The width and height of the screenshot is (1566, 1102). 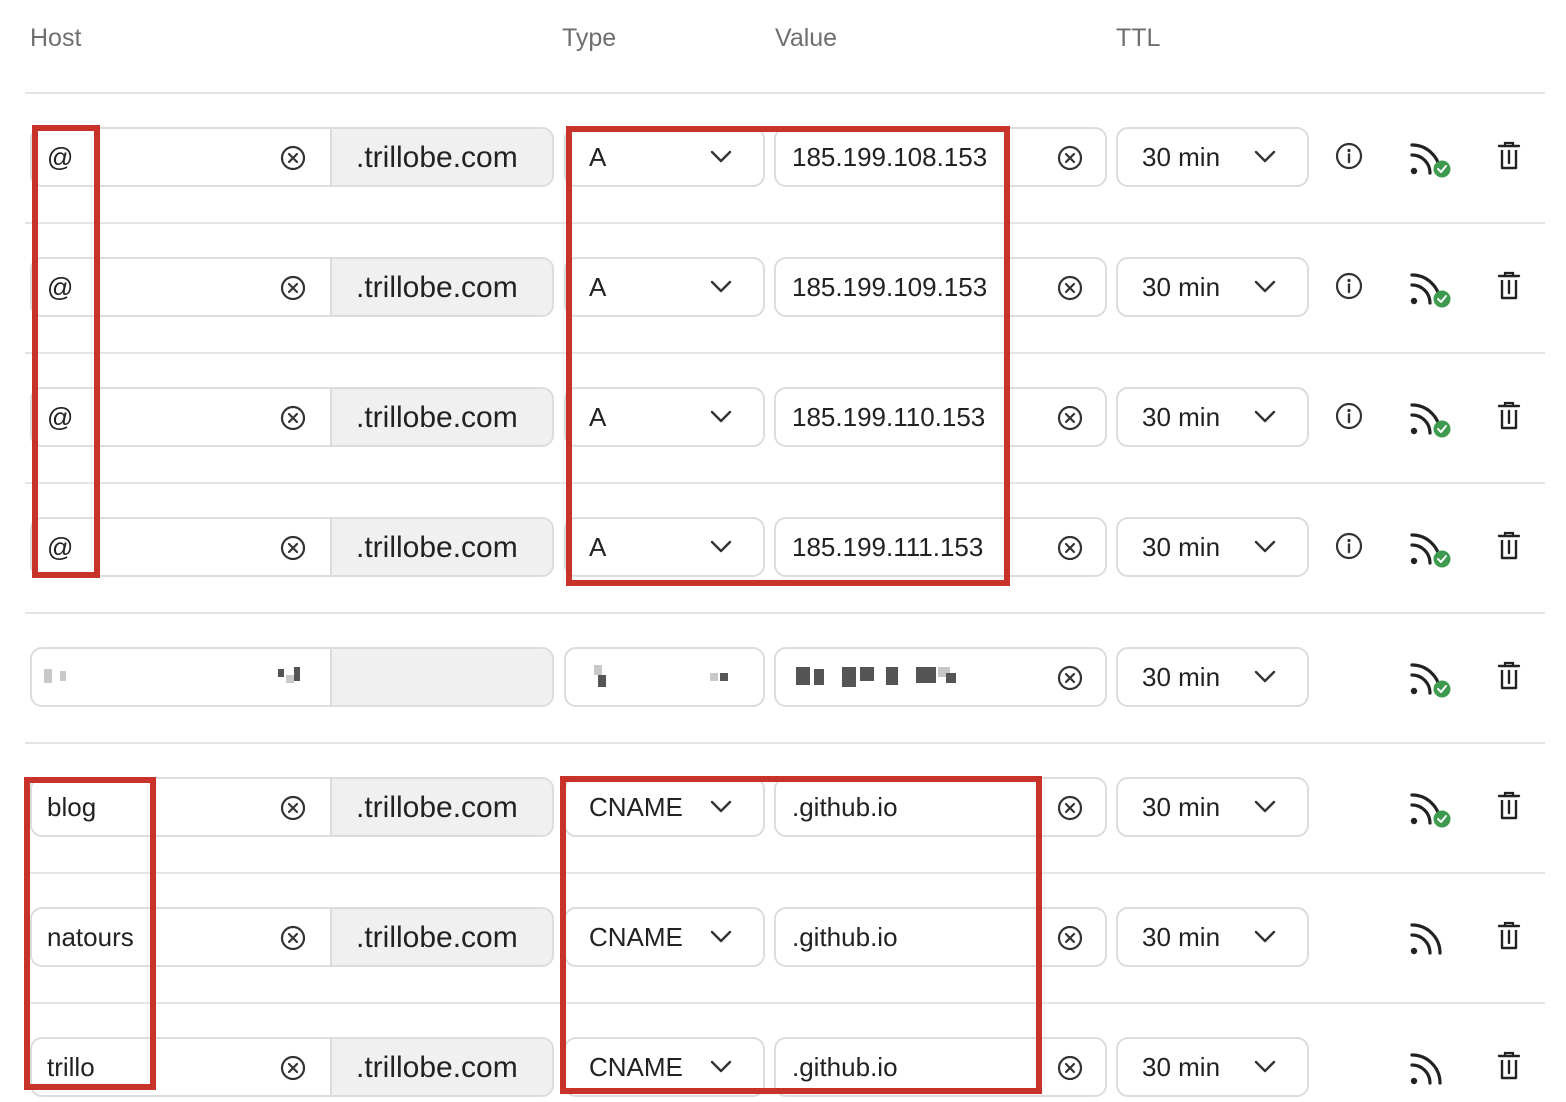 I want to click on host-field: natours .trillobe.com, so click(x=292, y=937).